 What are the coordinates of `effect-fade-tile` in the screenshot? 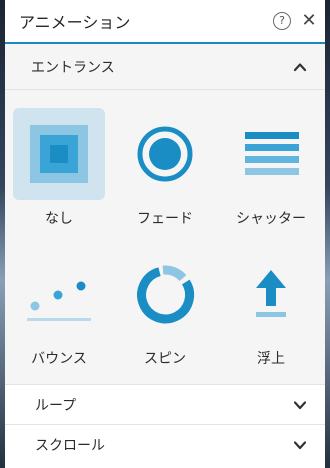 It's located at (165, 154).